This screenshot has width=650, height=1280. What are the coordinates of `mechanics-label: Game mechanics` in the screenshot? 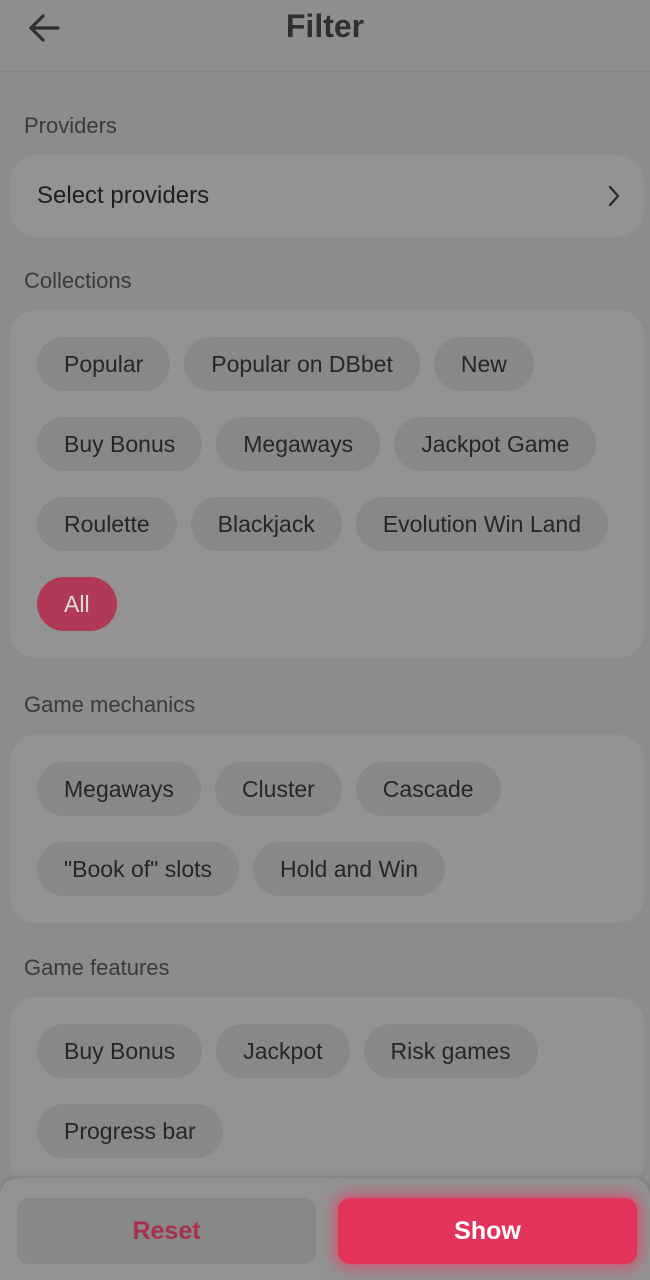 It's located at (110, 704).